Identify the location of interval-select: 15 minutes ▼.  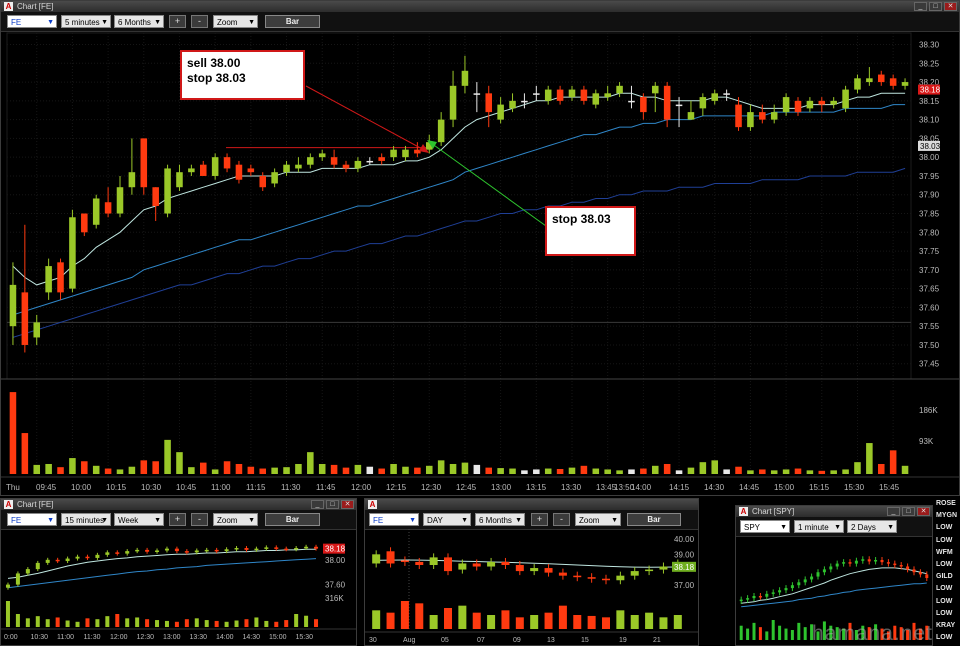
(86, 519).